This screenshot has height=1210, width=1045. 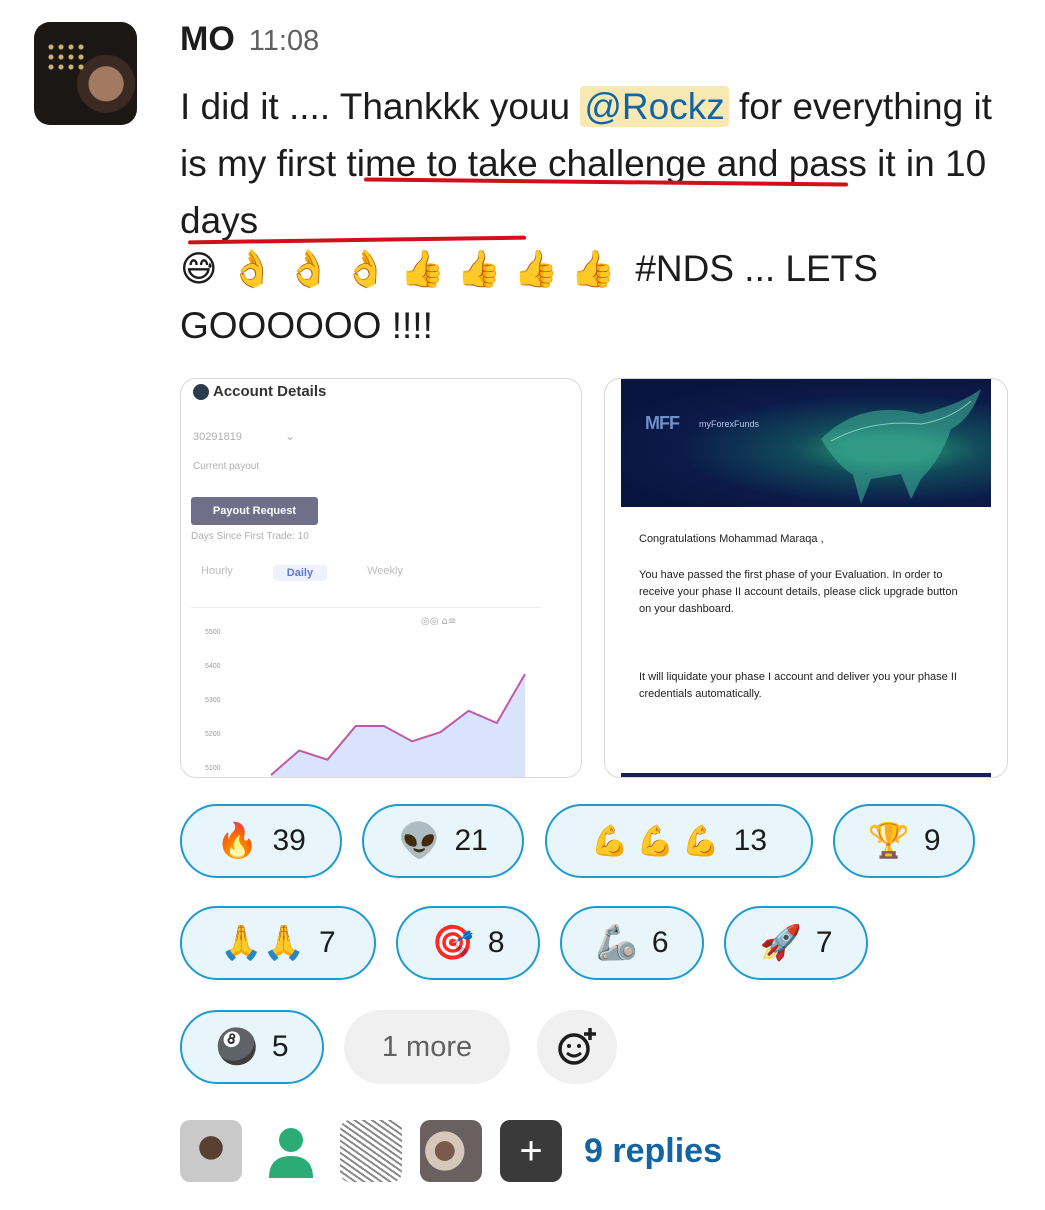 I want to click on rocket-icon: 🚀, so click(x=780, y=943).